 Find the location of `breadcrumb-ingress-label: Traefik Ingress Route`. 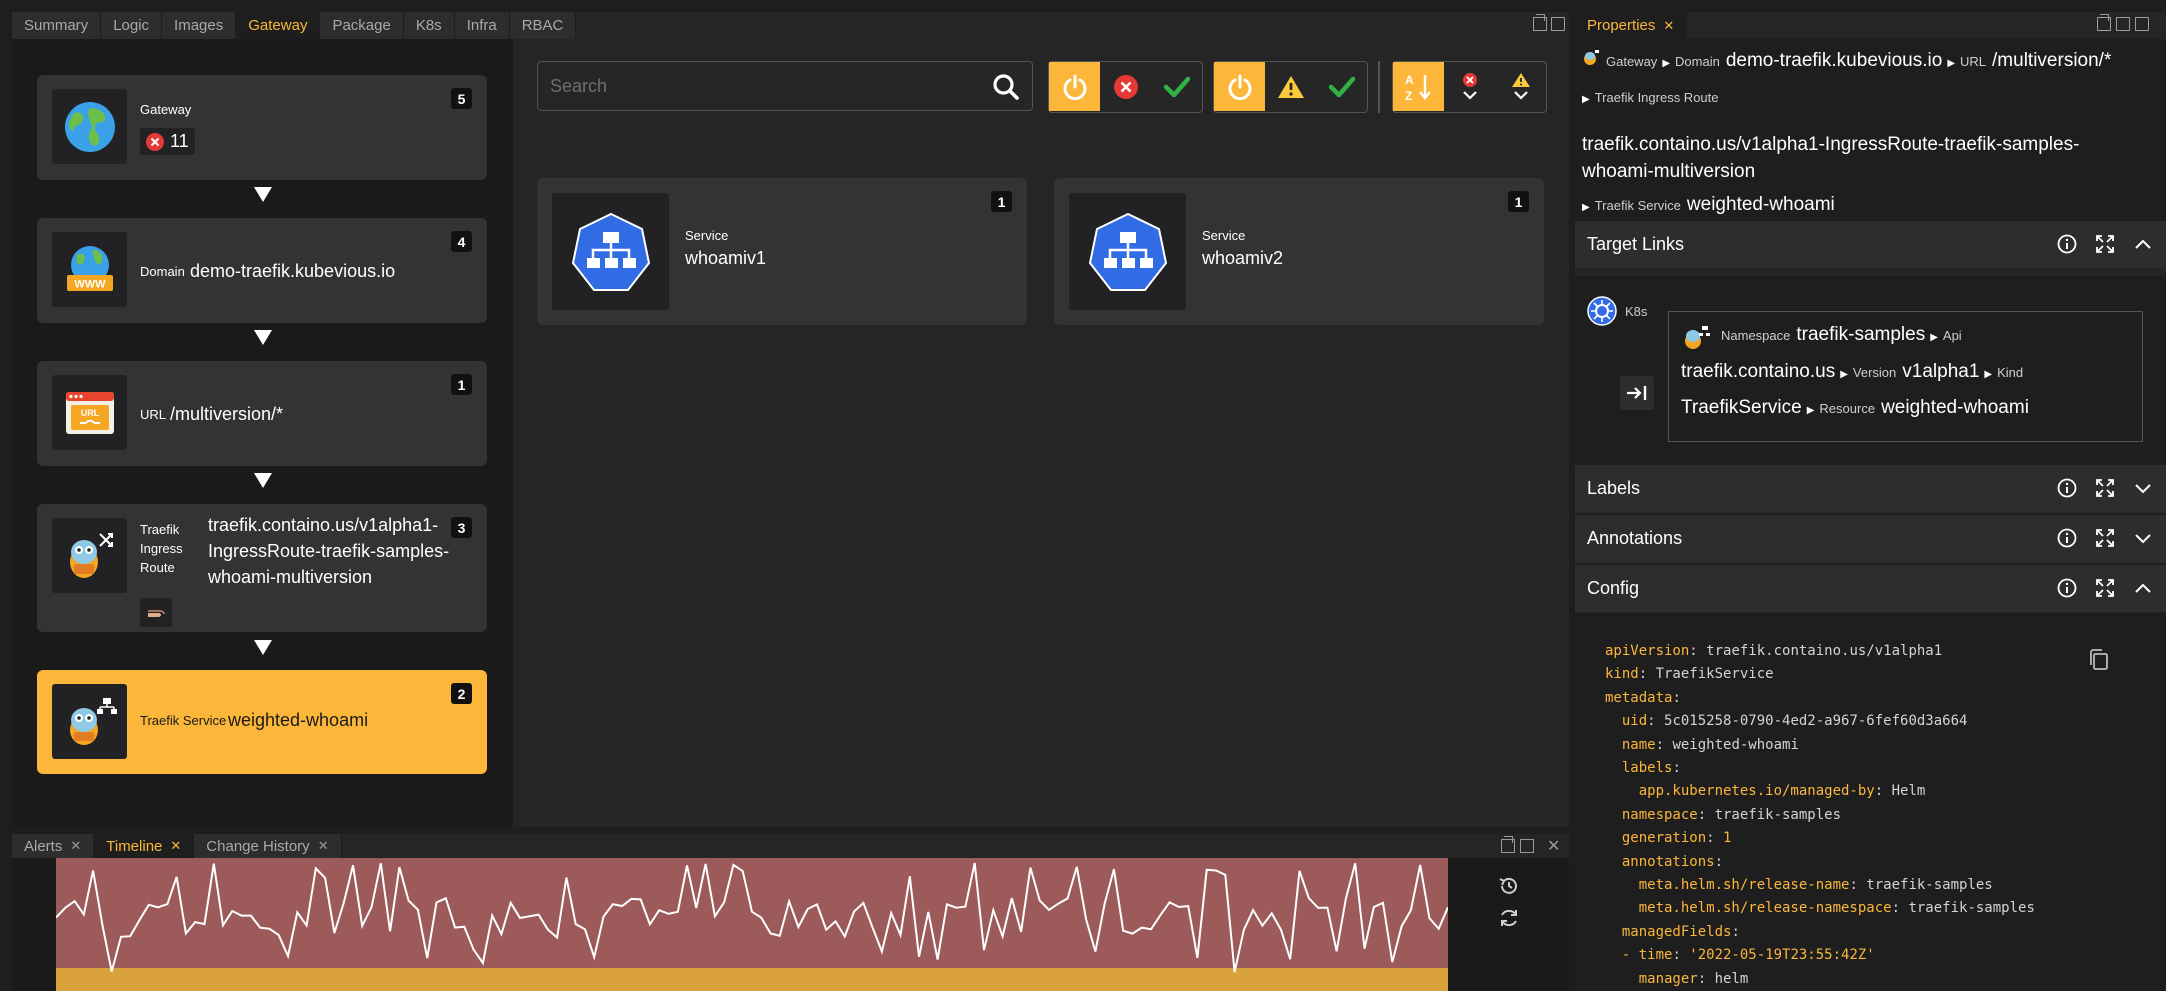

breadcrumb-ingress-label: Traefik Ingress Route is located at coordinates (1657, 97).